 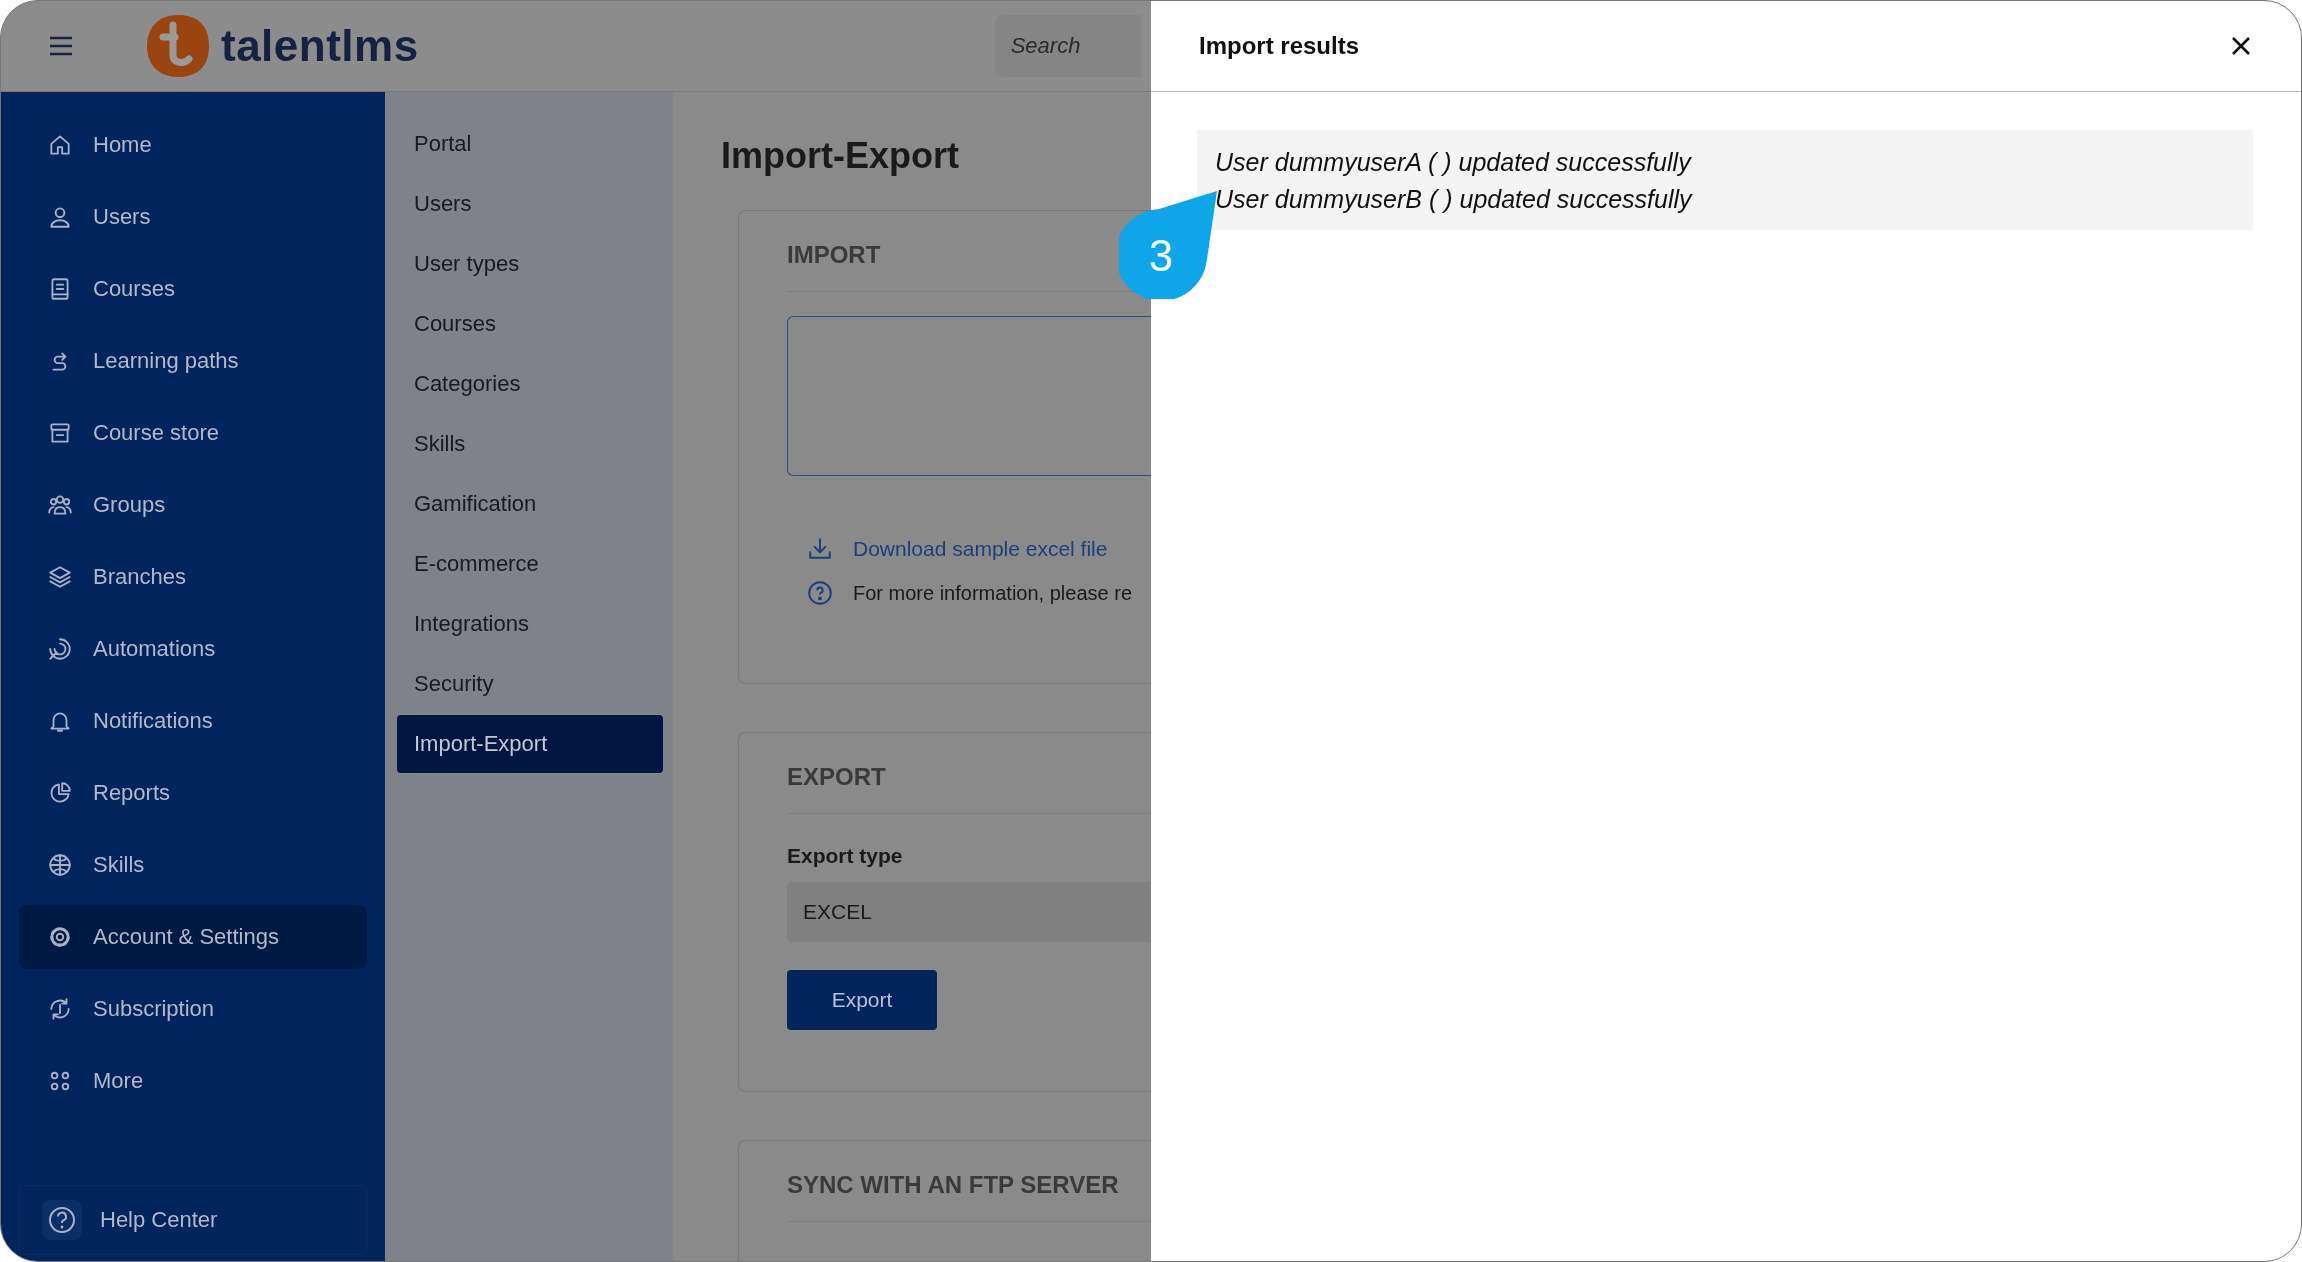 What do you see at coordinates (193, 721) in the screenshot?
I see `sidebar-item: Notifications` at bounding box center [193, 721].